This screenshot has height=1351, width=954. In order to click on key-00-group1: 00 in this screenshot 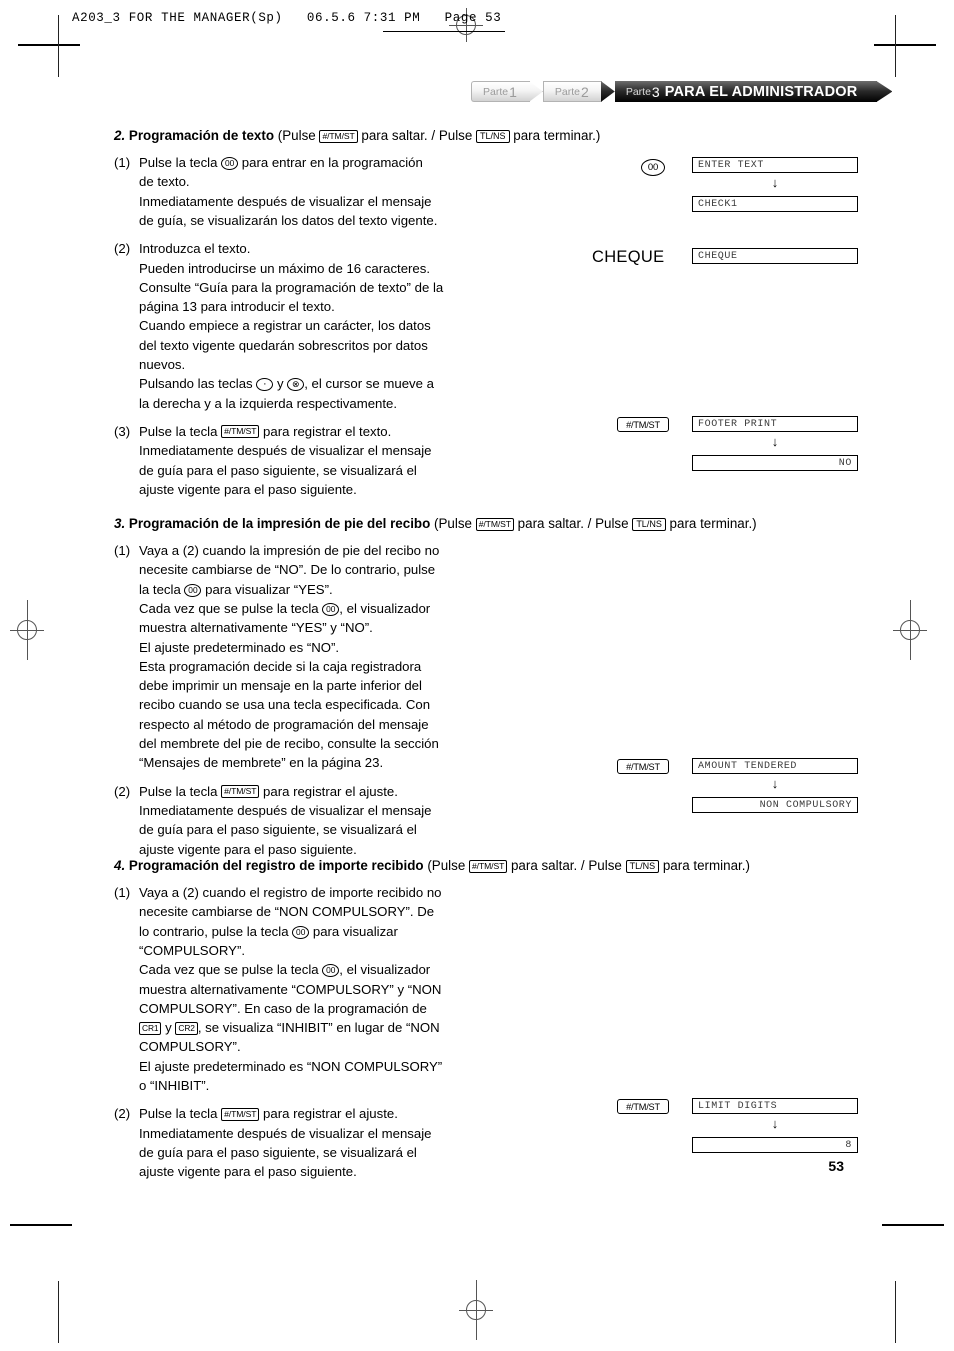, I will do `click(653, 167)`.